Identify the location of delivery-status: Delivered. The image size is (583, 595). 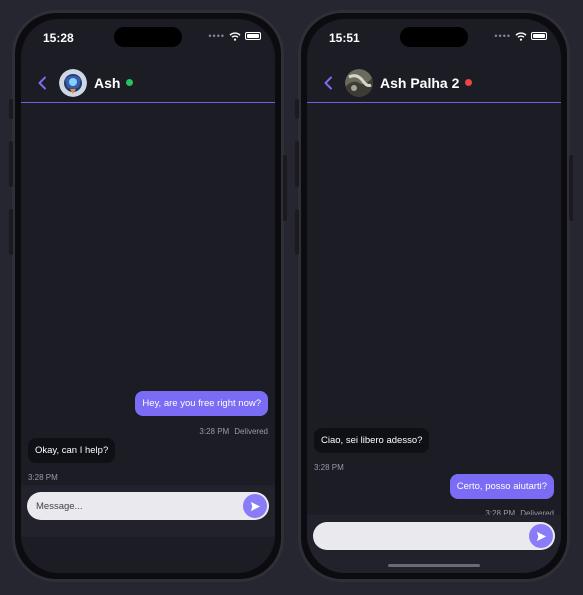
(251, 431).